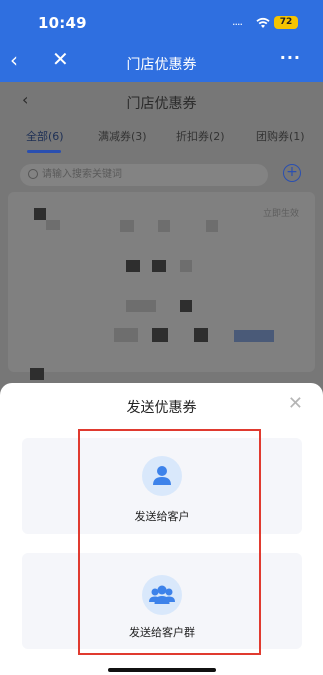 The image size is (323, 675). I want to click on search-input: 请输入搜索关键词, so click(144, 175).